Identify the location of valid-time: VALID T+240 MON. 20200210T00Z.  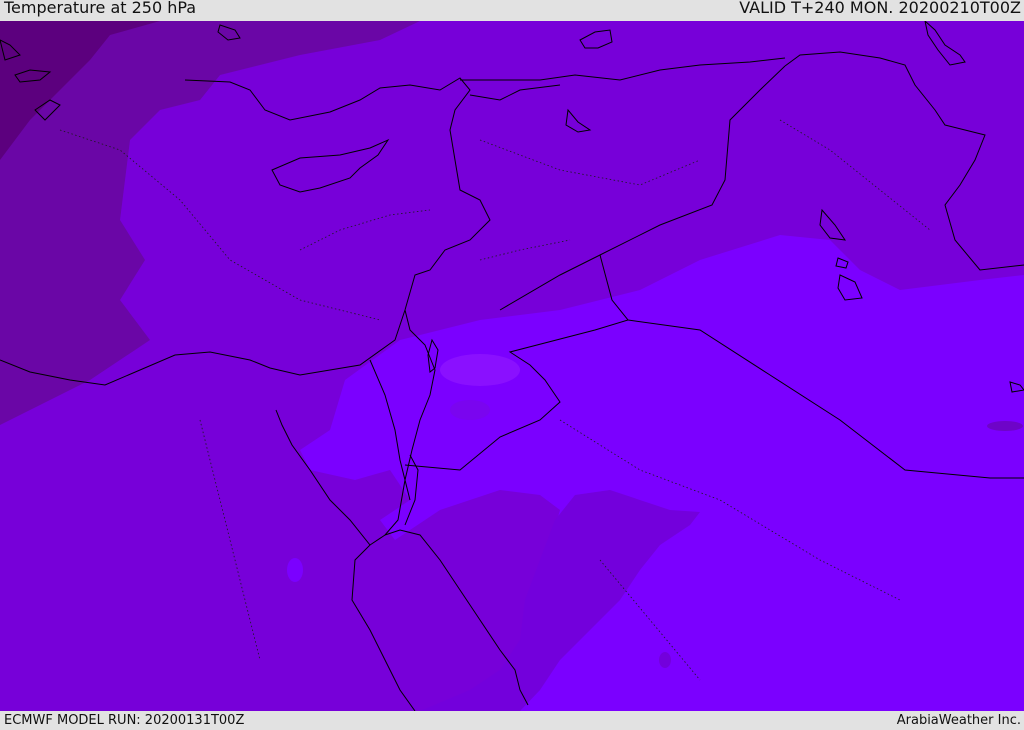
(880, 8).